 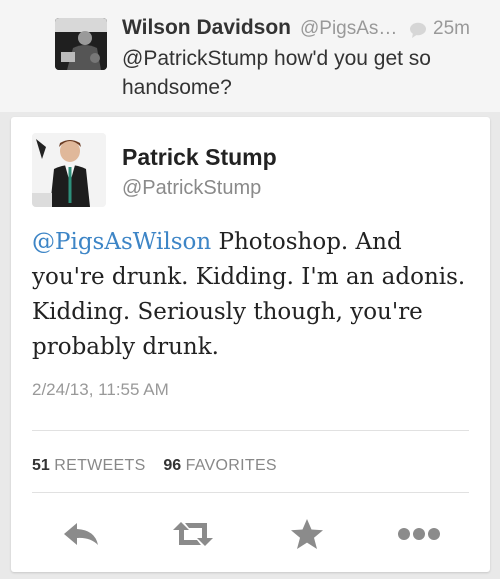 I want to click on tweet-stats: 51 RETWEETS 96 FAVORITES, so click(x=154, y=466).